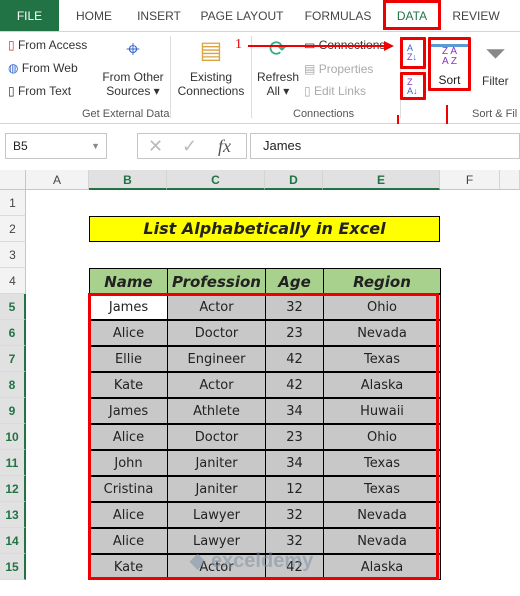 The width and height of the screenshot is (520, 596). What do you see at coordinates (338, 15) in the screenshot?
I see `tab-formulas: FORMULAS` at bounding box center [338, 15].